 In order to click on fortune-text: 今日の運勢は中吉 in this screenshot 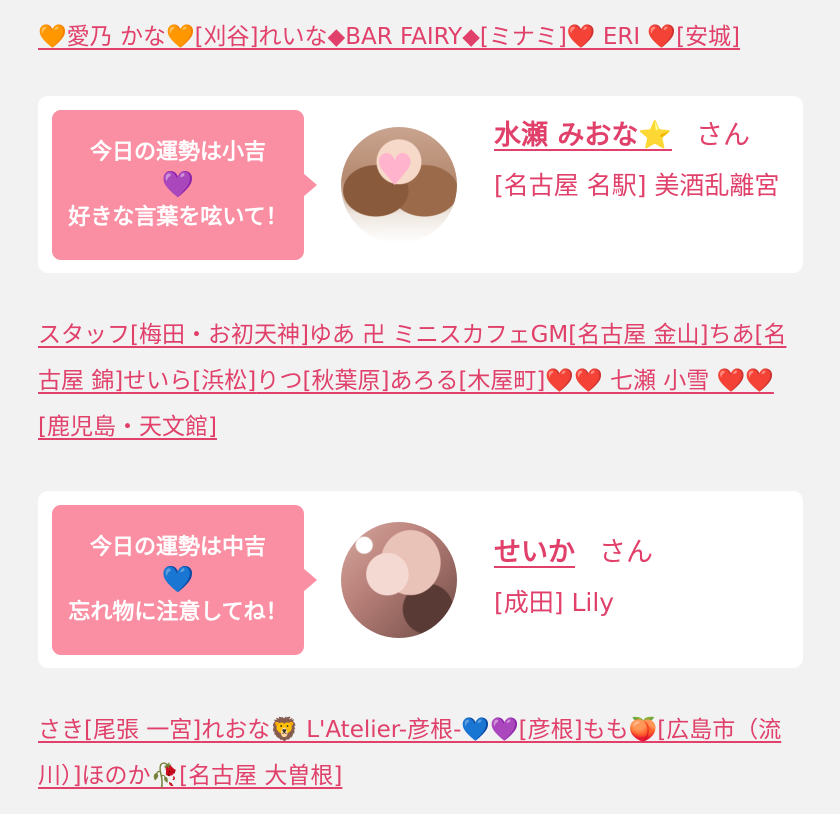, I will do `click(177, 547)`.